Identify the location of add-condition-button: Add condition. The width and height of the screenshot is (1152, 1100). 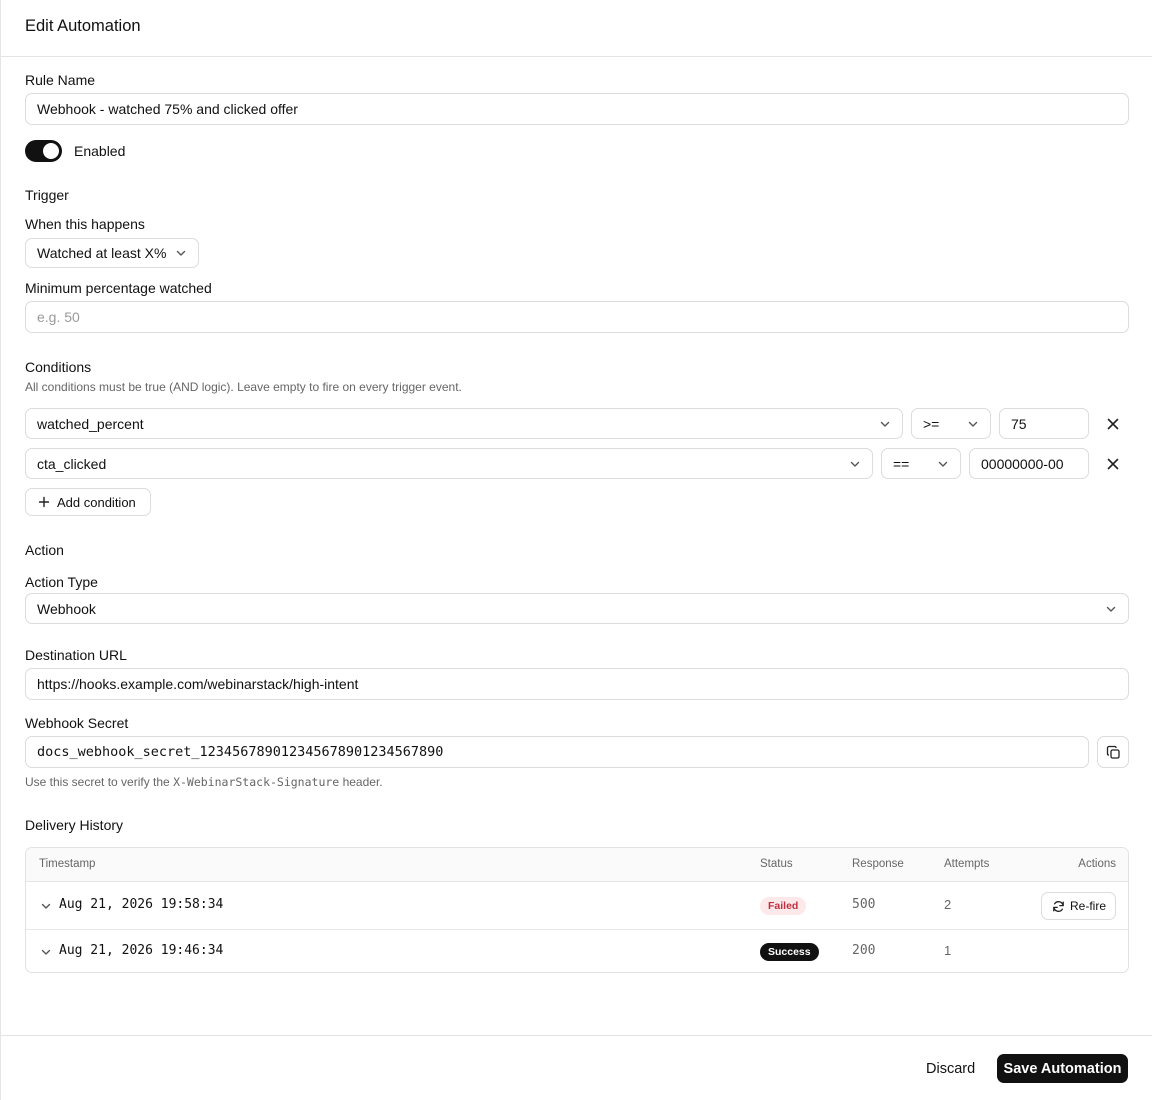
(88, 502).